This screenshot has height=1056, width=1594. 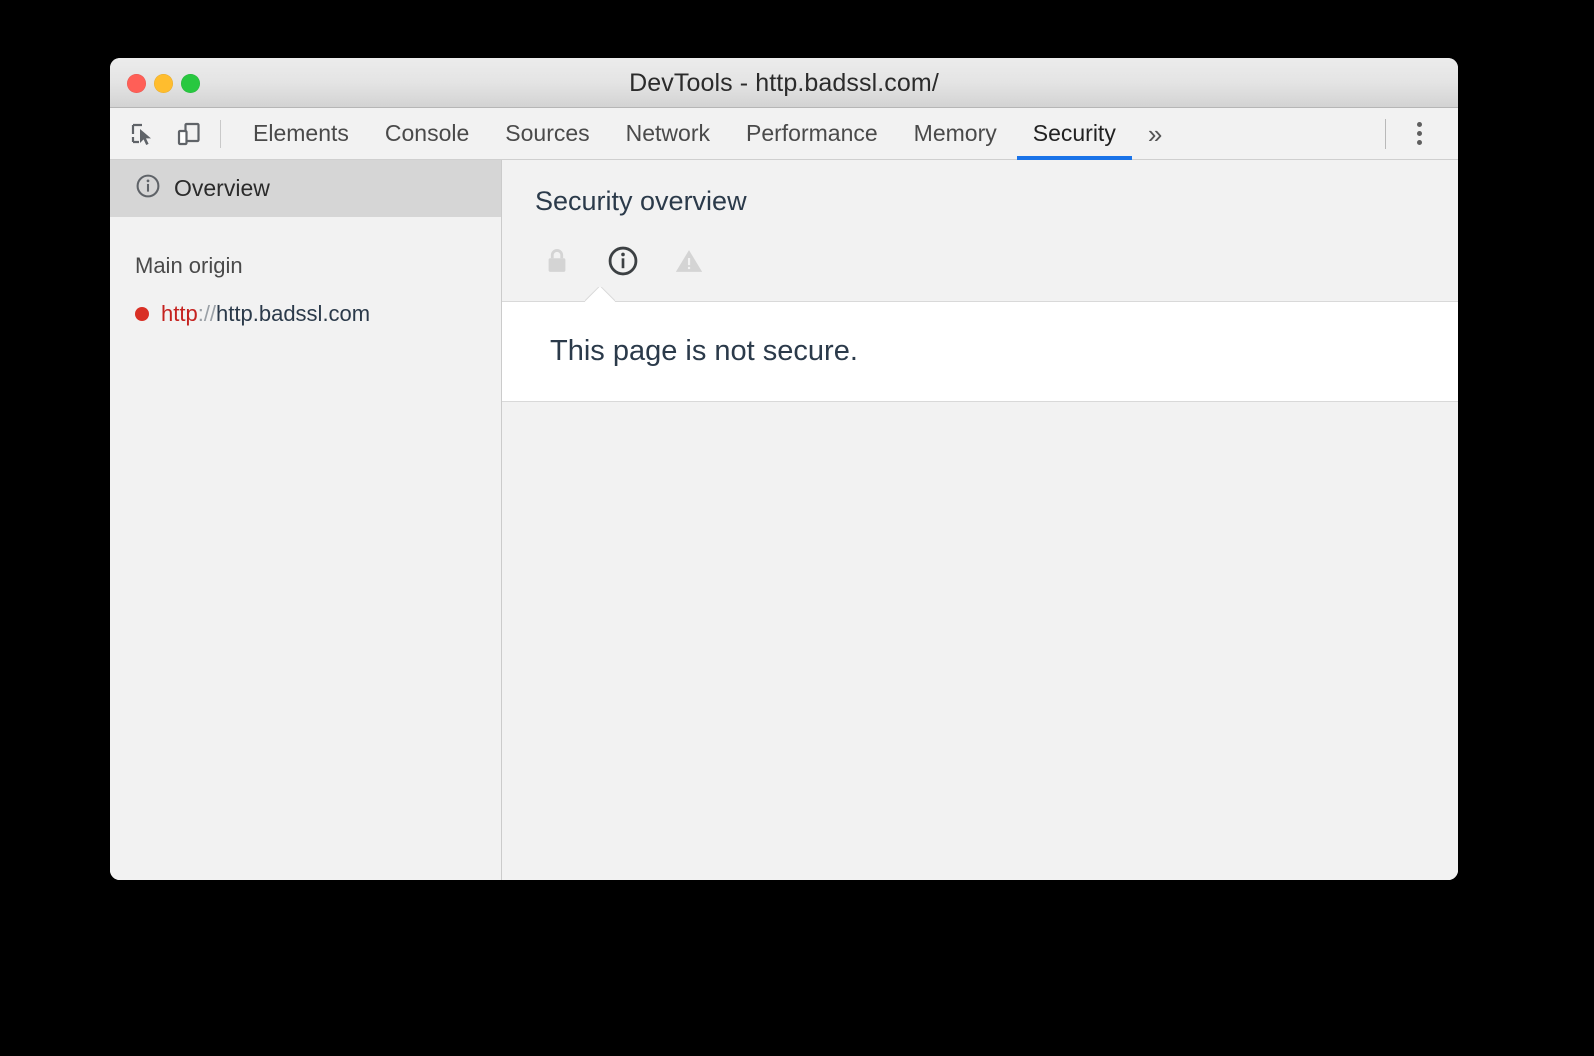 I want to click on origin-status-dot-icon, so click(x=142, y=314).